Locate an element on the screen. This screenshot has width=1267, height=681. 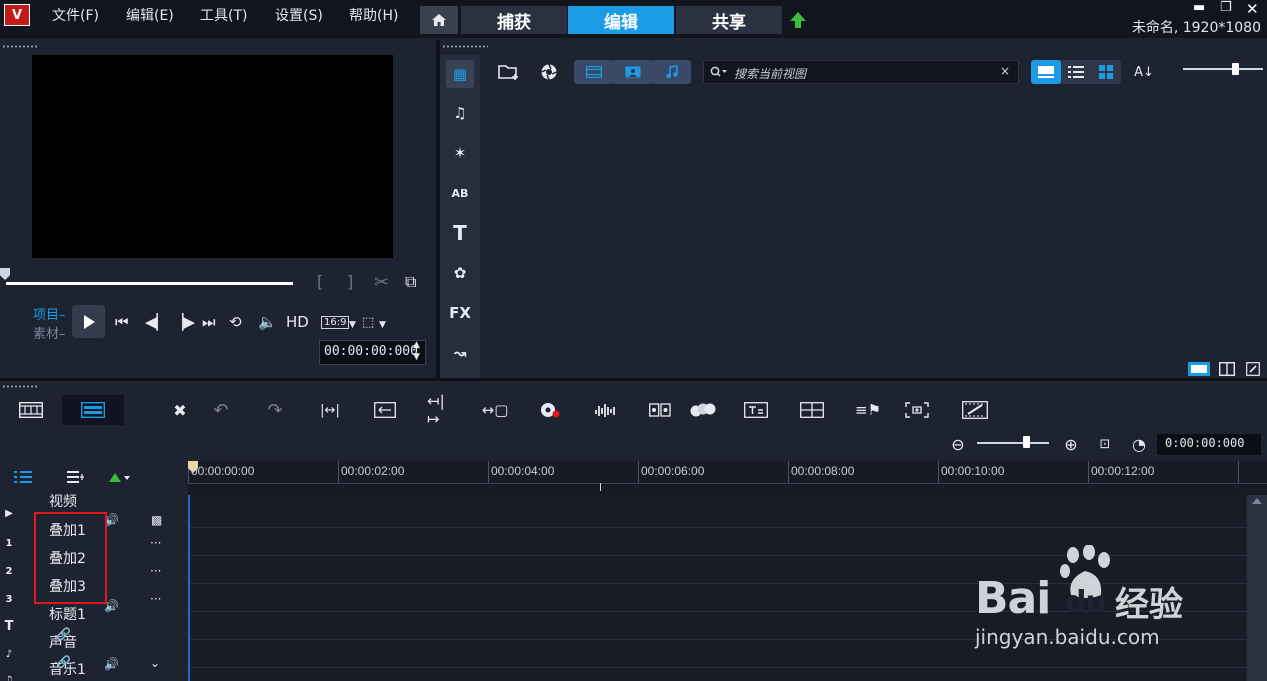
list-view-button is located at coordinates (1076, 72).